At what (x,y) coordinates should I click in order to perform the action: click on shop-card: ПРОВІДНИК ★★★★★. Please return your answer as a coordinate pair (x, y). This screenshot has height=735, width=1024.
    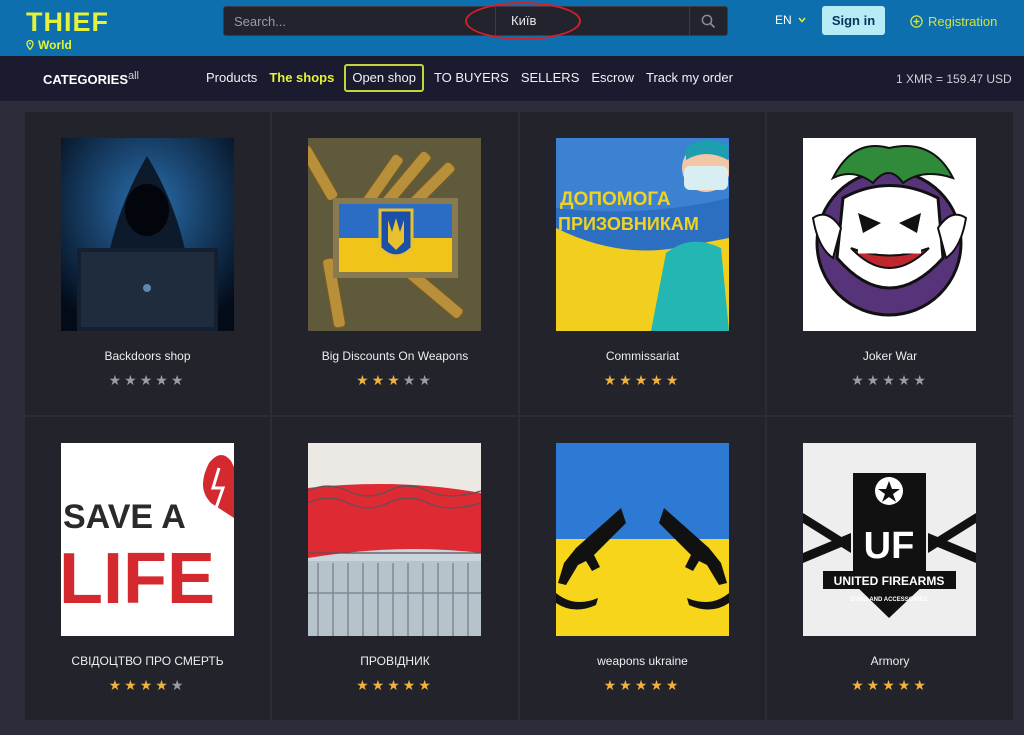
    Looking at the image, I should click on (395, 568).